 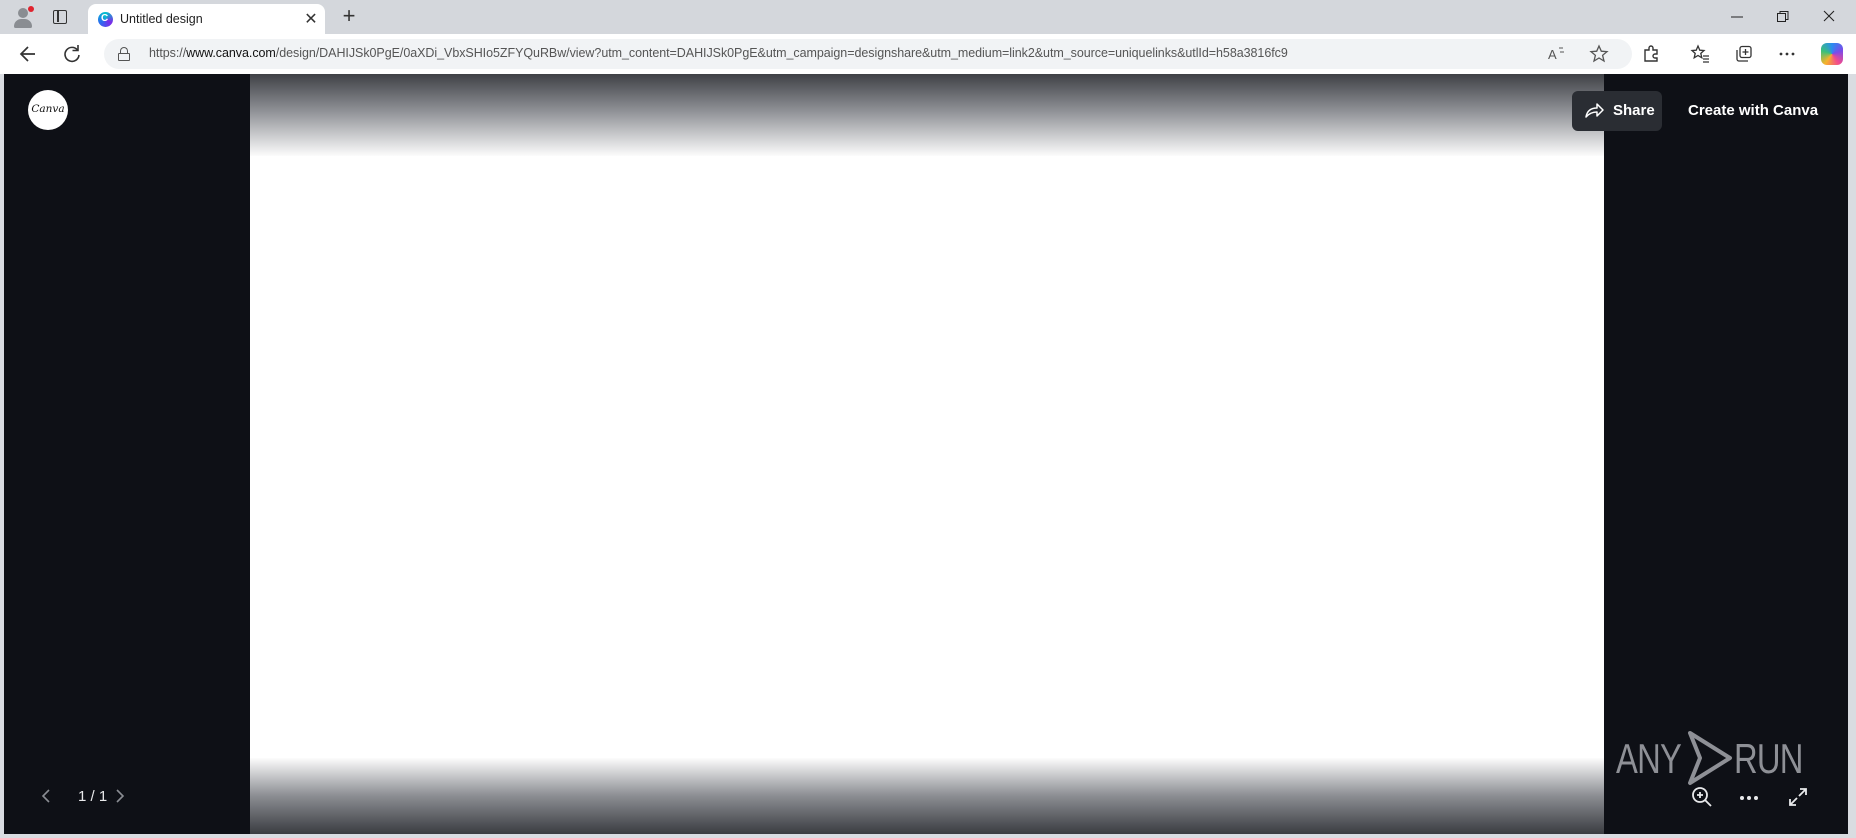 I want to click on close-tab-icon: ✕, so click(x=311, y=19).